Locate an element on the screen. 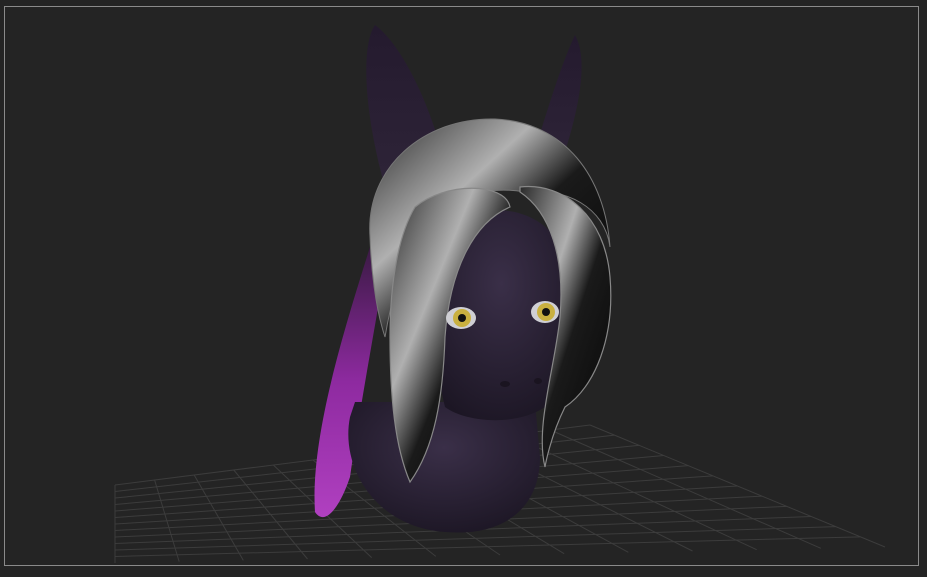 The height and width of the screenshot is (577, 927). left-eye is located at coordinates (461, 318).